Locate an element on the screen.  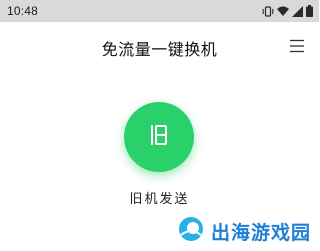
old-phone-send-button is located at coordinates (159, 137).